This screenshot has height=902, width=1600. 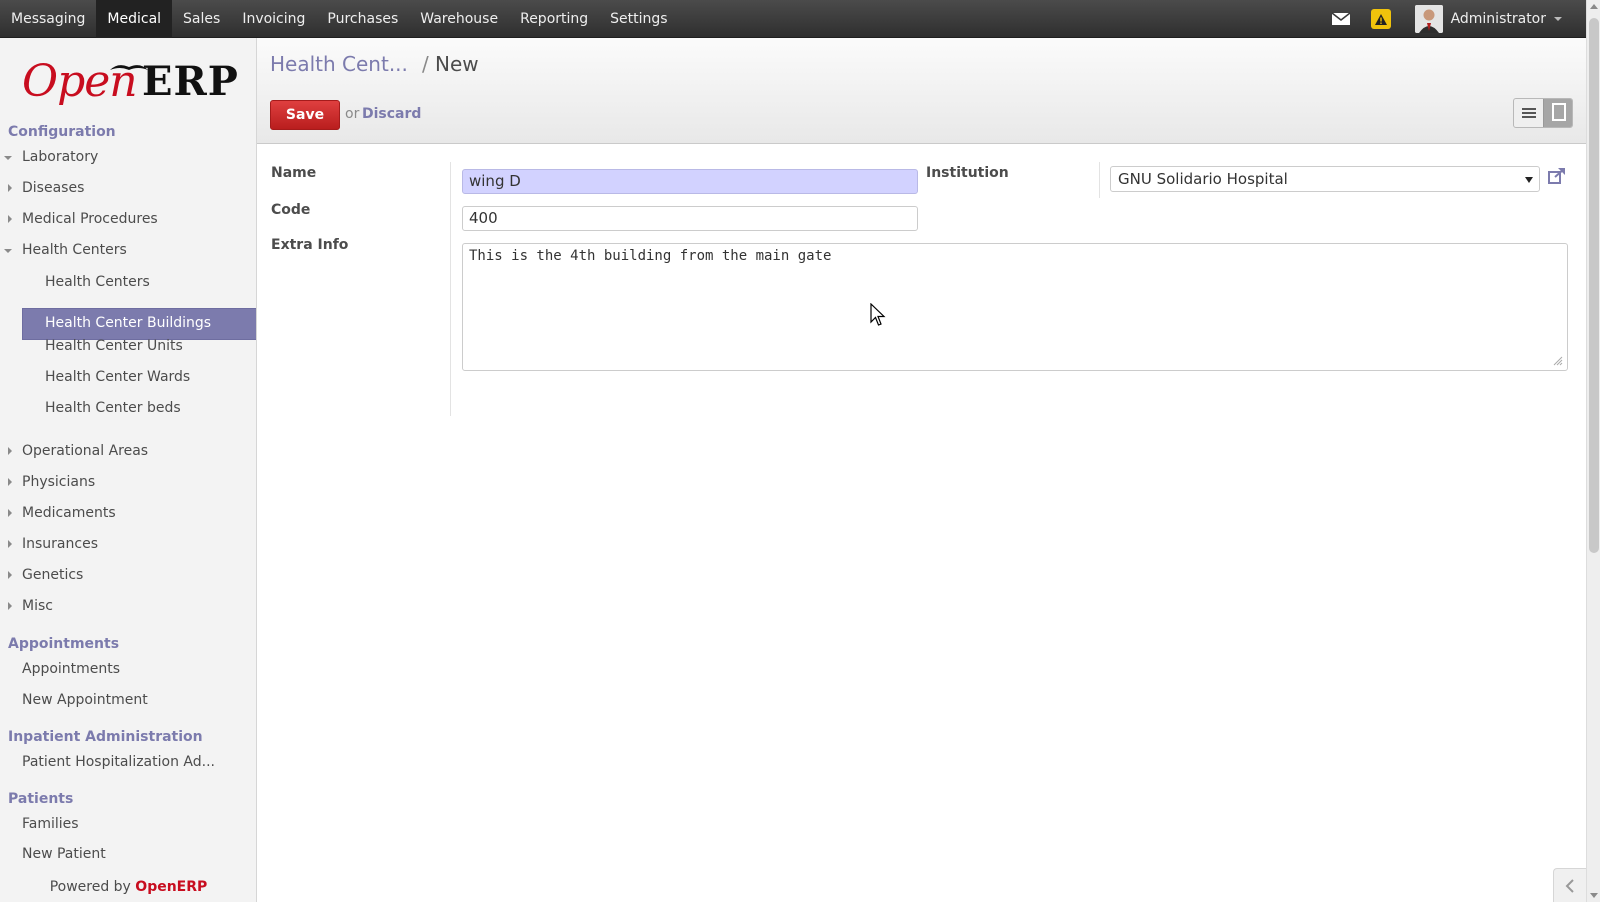 What do you see at coordinates (305, 115) in the screenshot?
I see `save-button: Save` at bounding box center [305, 115].